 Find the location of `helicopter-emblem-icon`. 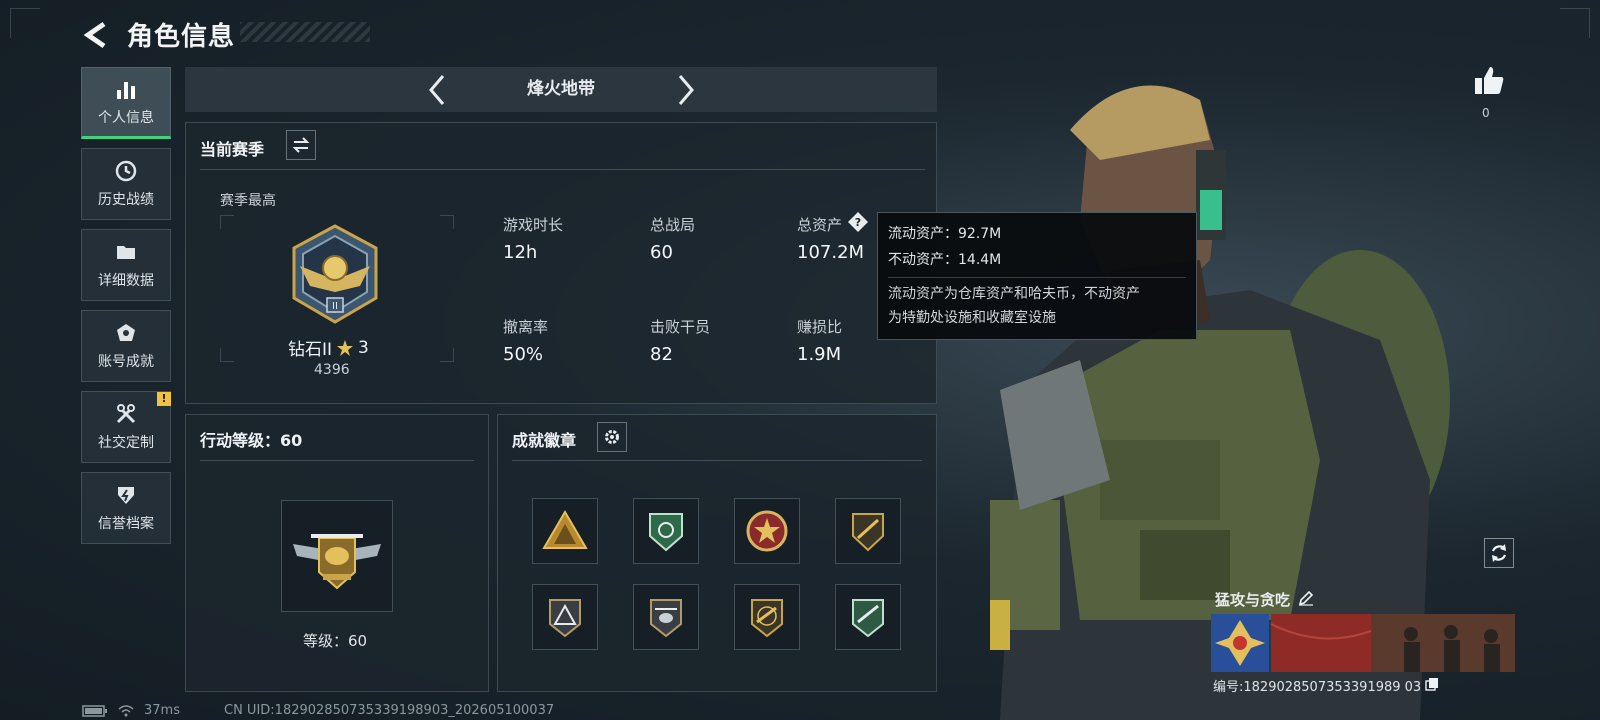

helicopter-emblem-icon is located at coordinates (337, 562).